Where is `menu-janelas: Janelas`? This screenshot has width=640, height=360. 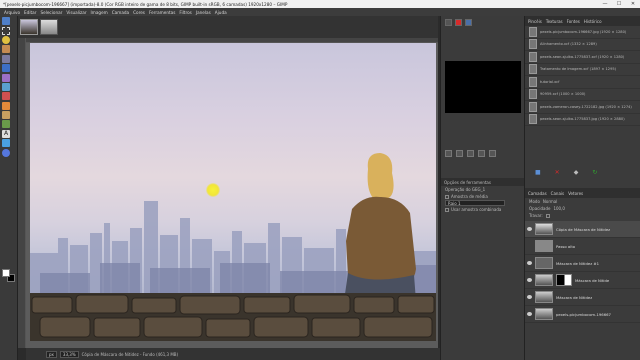
menu-janelas: Janelas is located at coordinates (203, 12).